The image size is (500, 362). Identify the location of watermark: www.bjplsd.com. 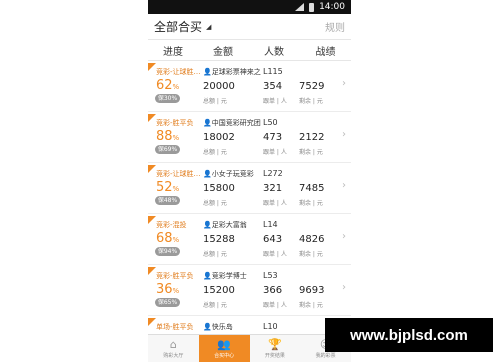
(409, 335).